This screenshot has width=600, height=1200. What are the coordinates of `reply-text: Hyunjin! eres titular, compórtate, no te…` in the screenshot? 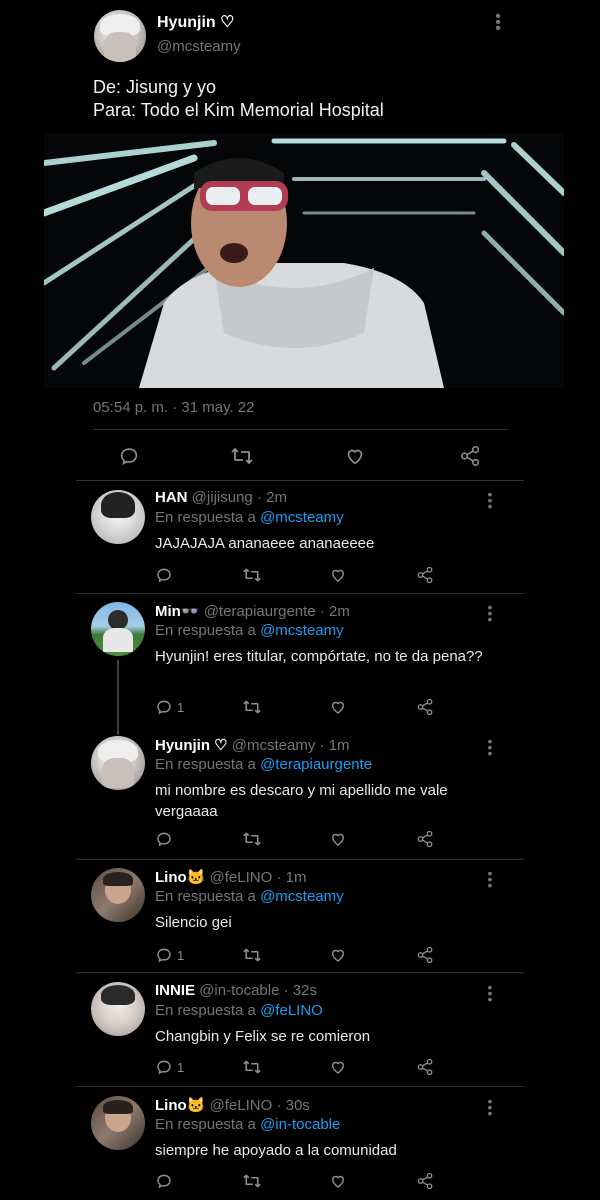 It's located at (319, 656).